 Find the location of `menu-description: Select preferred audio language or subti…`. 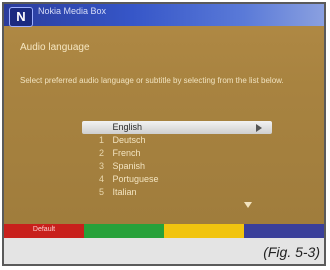

menu-description: Select preferred audio language or subti… is located at coordinates (152, 80).